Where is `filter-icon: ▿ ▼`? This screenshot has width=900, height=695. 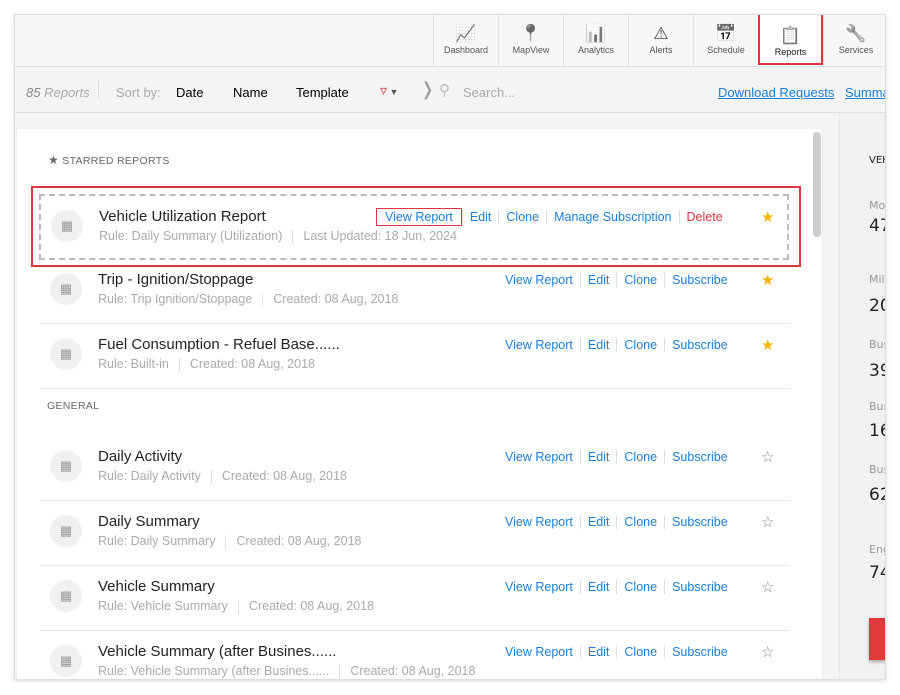 filter-icon: ▿ ▼ is located at coordinates (389, 90).